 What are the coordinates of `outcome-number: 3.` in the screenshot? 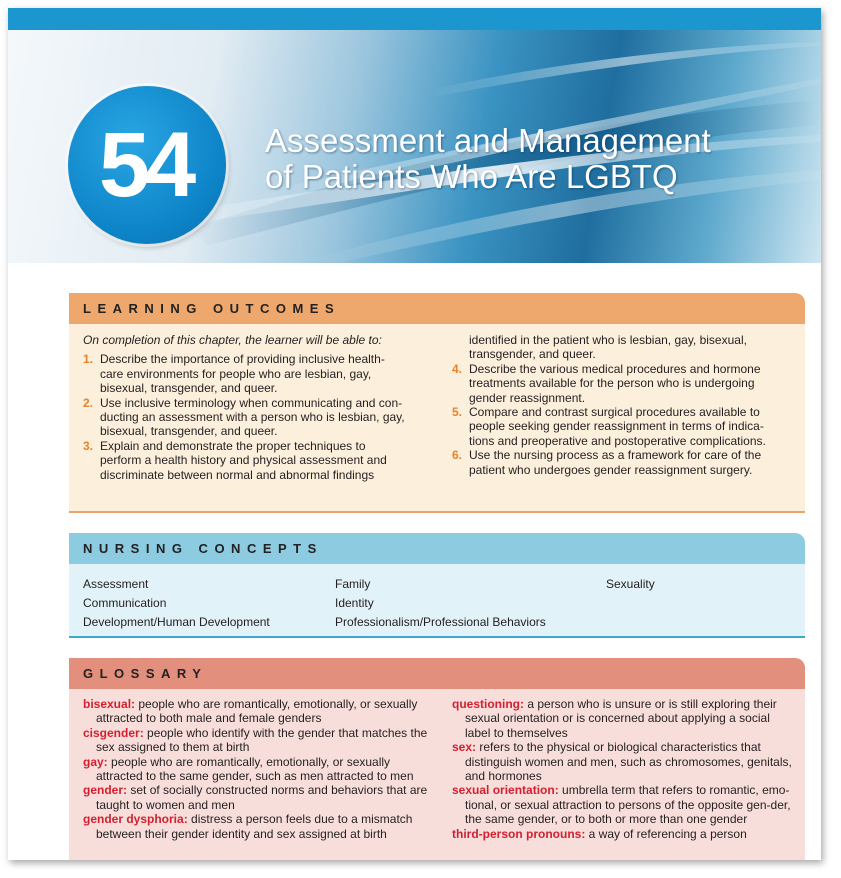 It's located at (88, 445).